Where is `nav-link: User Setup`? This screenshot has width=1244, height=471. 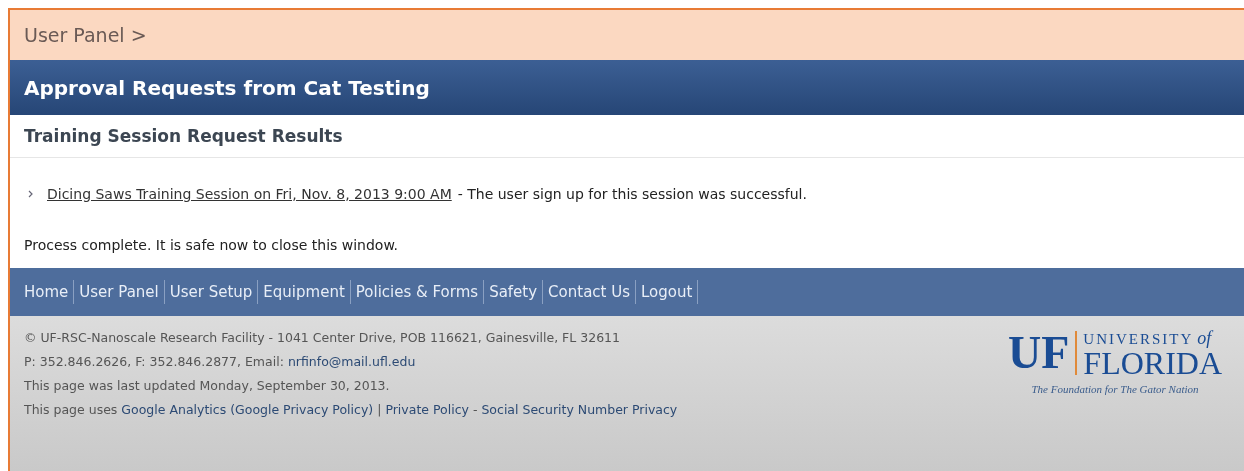
nav-link: User Setup is located at coordinates (211, 292).